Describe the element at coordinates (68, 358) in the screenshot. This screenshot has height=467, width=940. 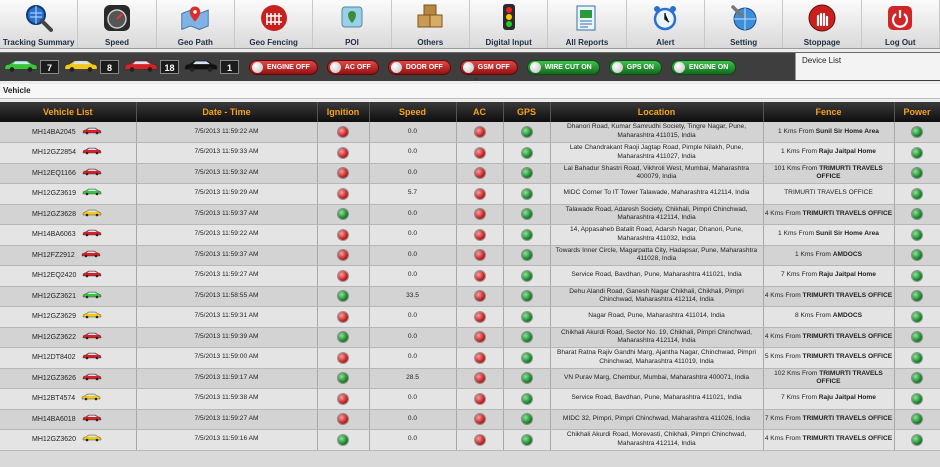
I see `vehicle-cell: MH12DT8402` at that location.